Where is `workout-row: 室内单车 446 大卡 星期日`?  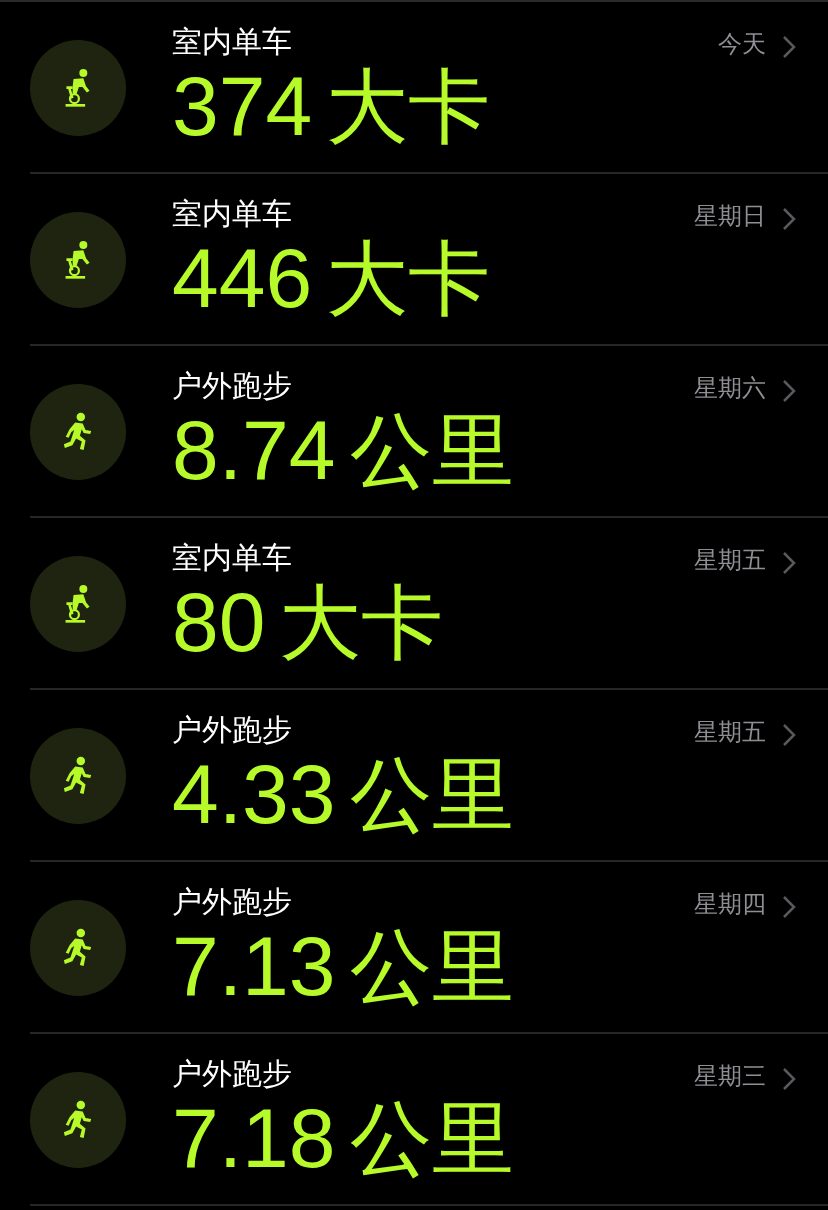 workout-row: 室内单车 446 大卡 星期日 is located at coordinates (429, 260).